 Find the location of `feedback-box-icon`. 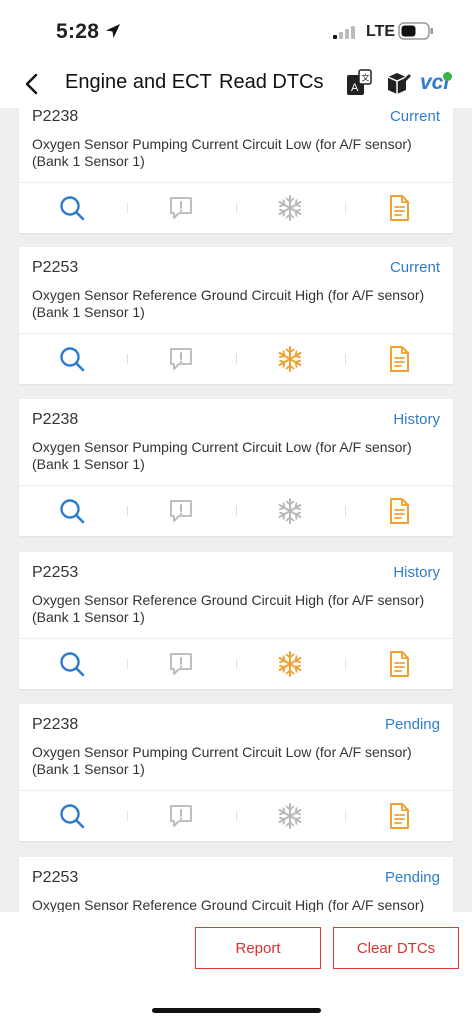

feedback-box-icon is located at coordinates (398, 83).